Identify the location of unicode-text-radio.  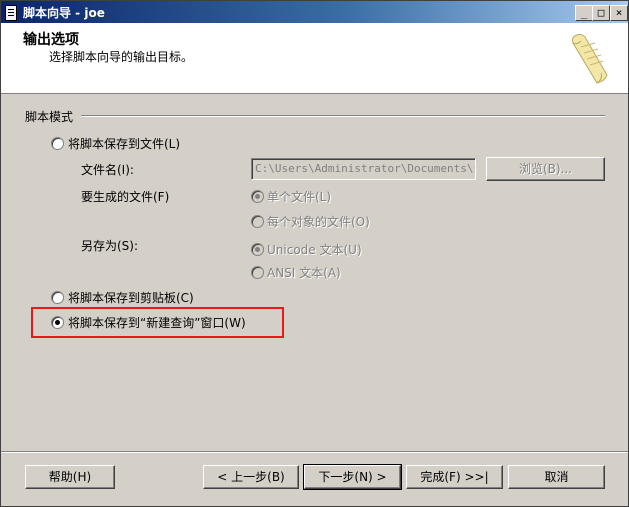
(257, 249).